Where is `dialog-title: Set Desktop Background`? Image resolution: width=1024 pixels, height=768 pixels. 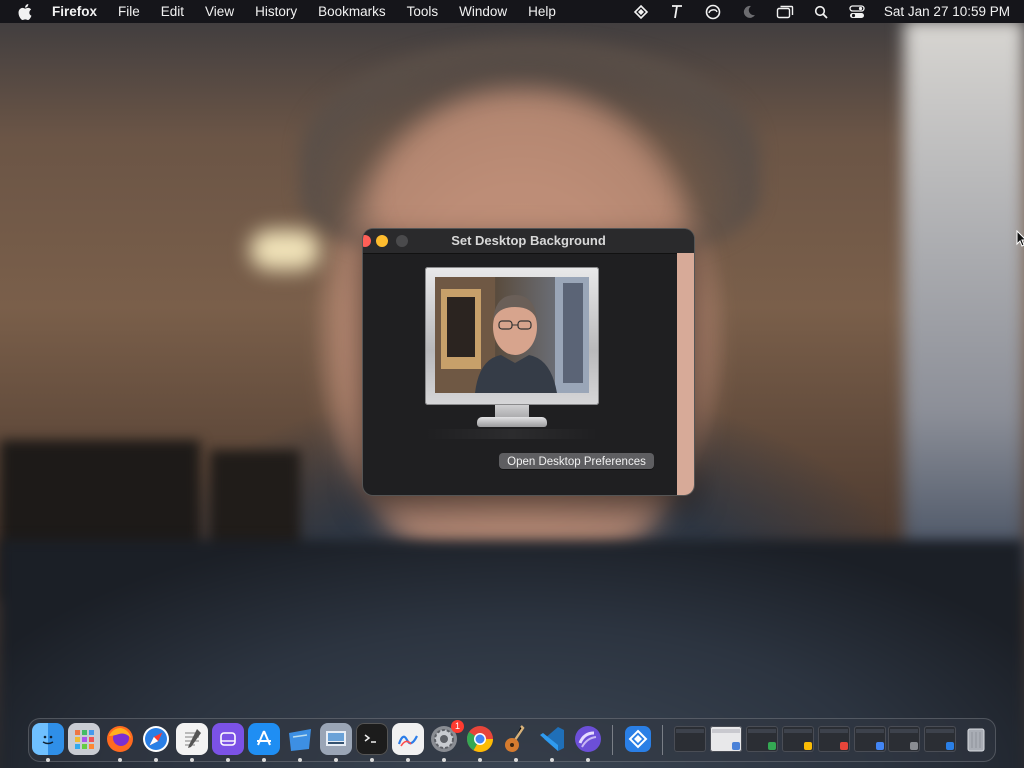 dialog-title: Set Desktop Background is located at coordinates (528, 240).